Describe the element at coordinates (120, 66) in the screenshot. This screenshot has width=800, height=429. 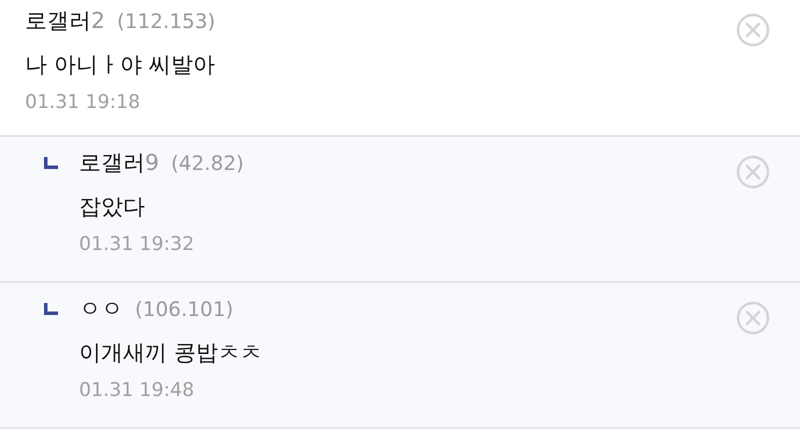
I see `comment-text: 나 아니ㅏ야 씨발아` at that location.